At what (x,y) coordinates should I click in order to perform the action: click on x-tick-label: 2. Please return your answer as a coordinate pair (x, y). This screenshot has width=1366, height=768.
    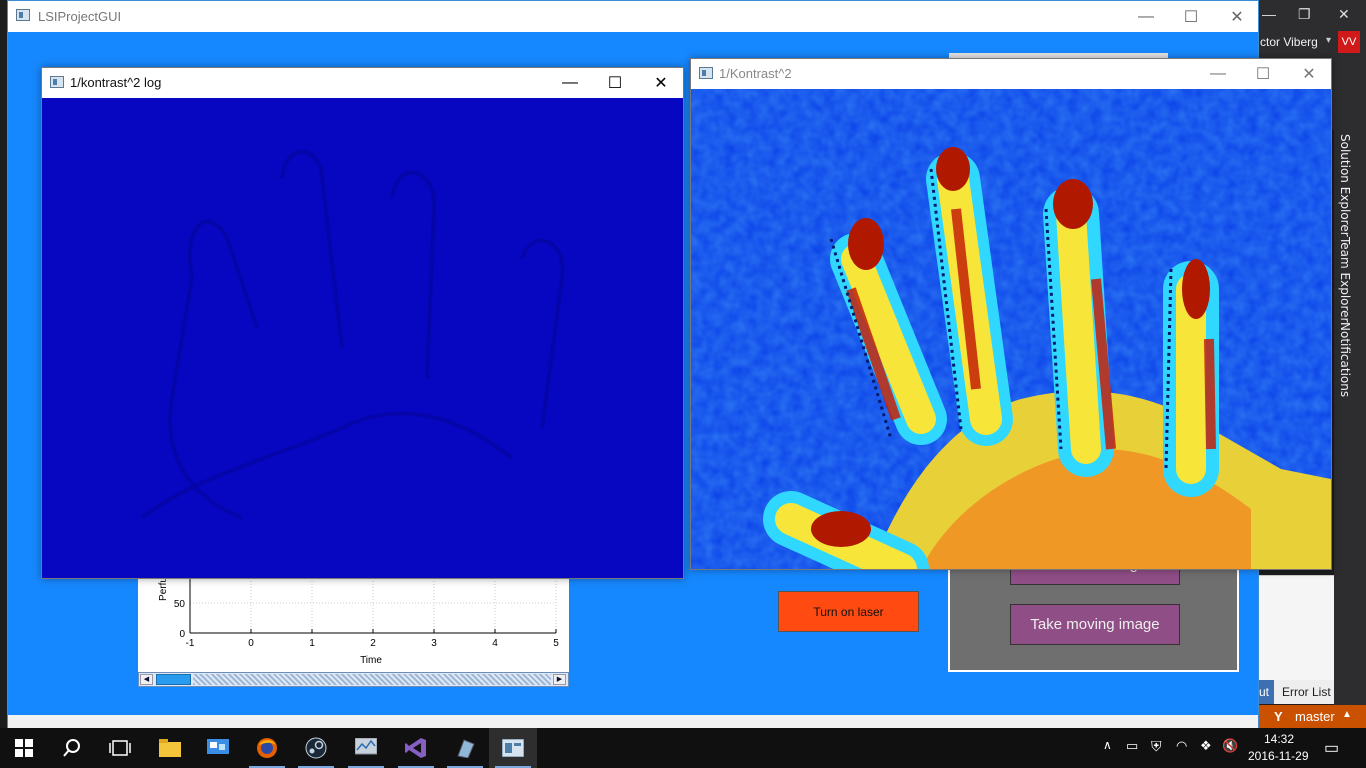
    Looking at the image, I should click on (373, 643).